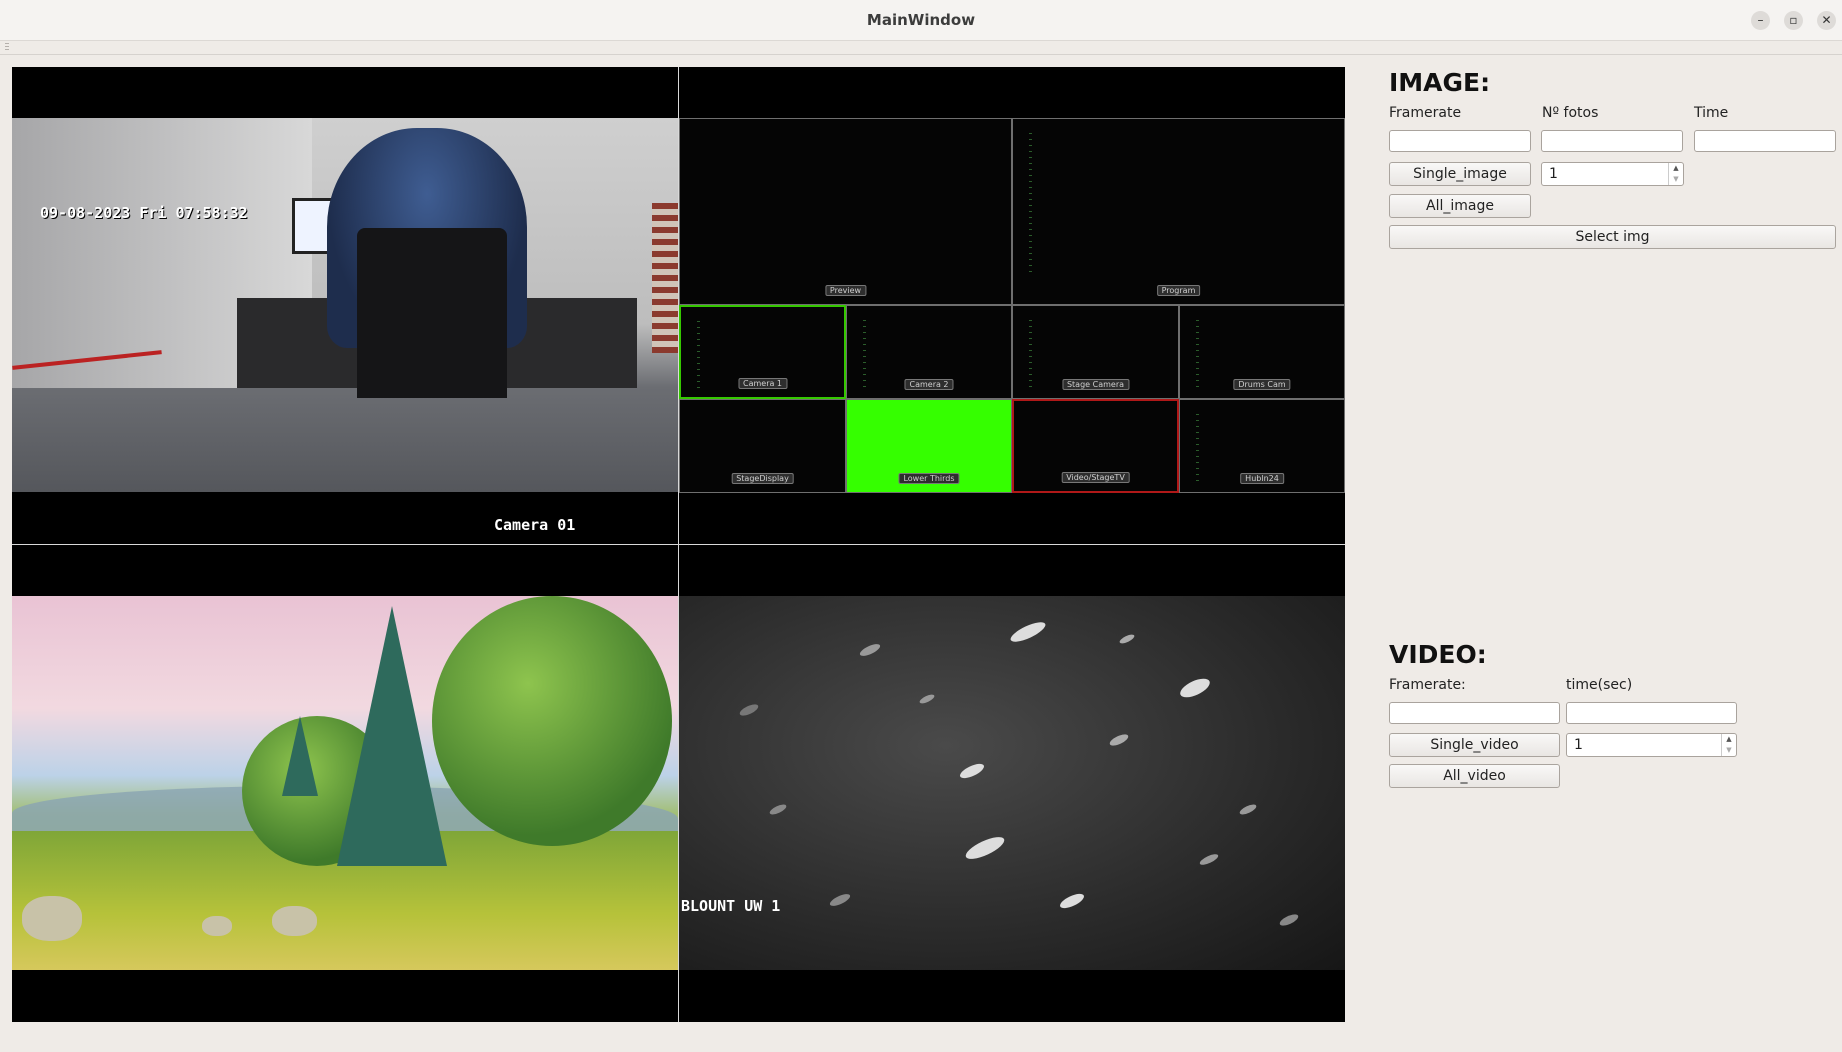  Describe the element at coordinates (1178, 290) in the screenshot. I see `multiview-tile-label: Program` at that location.